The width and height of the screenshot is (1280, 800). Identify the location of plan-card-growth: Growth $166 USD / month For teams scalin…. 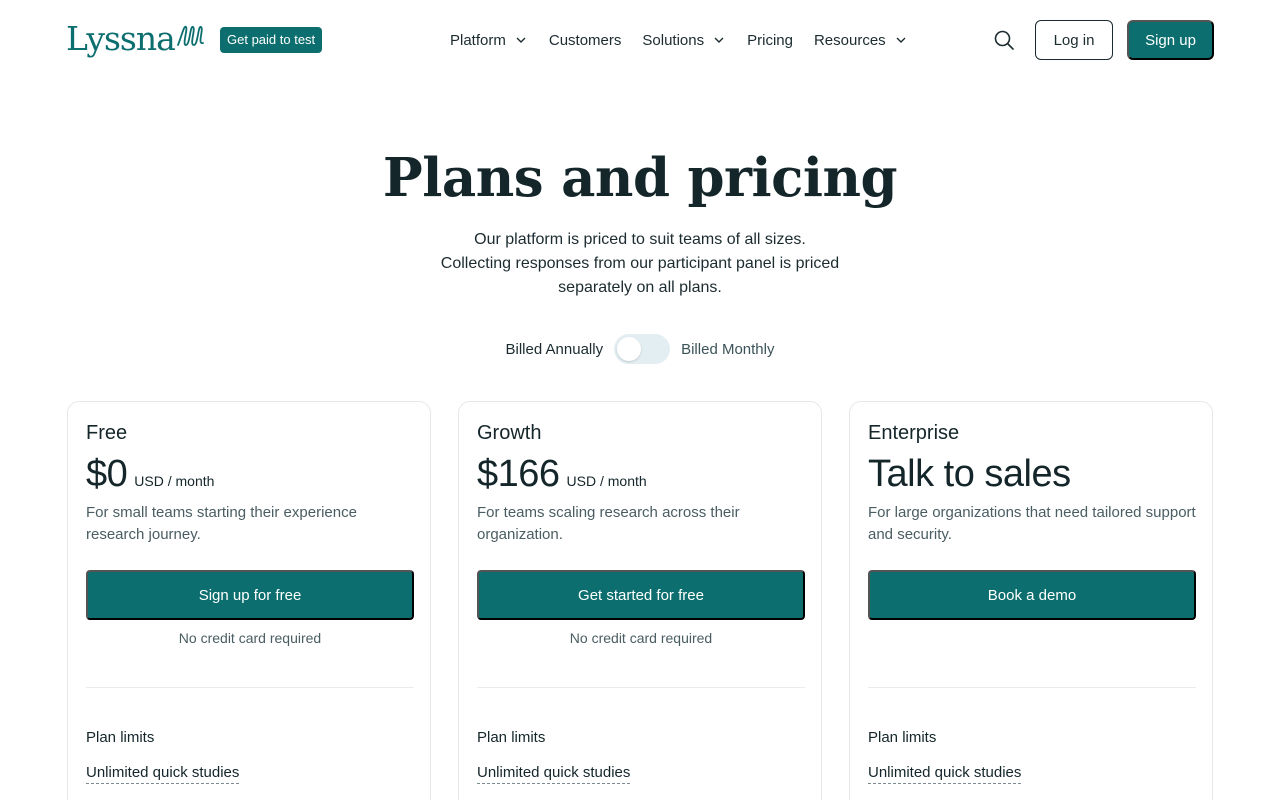
(640, 600).